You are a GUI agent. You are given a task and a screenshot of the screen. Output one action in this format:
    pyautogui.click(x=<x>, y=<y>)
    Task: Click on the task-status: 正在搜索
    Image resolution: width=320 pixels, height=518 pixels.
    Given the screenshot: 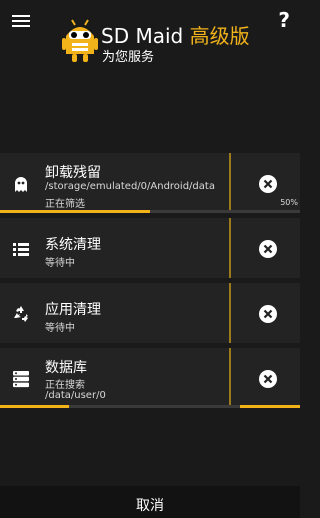 What is the action you would take?
    pyautogui.click(x=65, y=385)
    